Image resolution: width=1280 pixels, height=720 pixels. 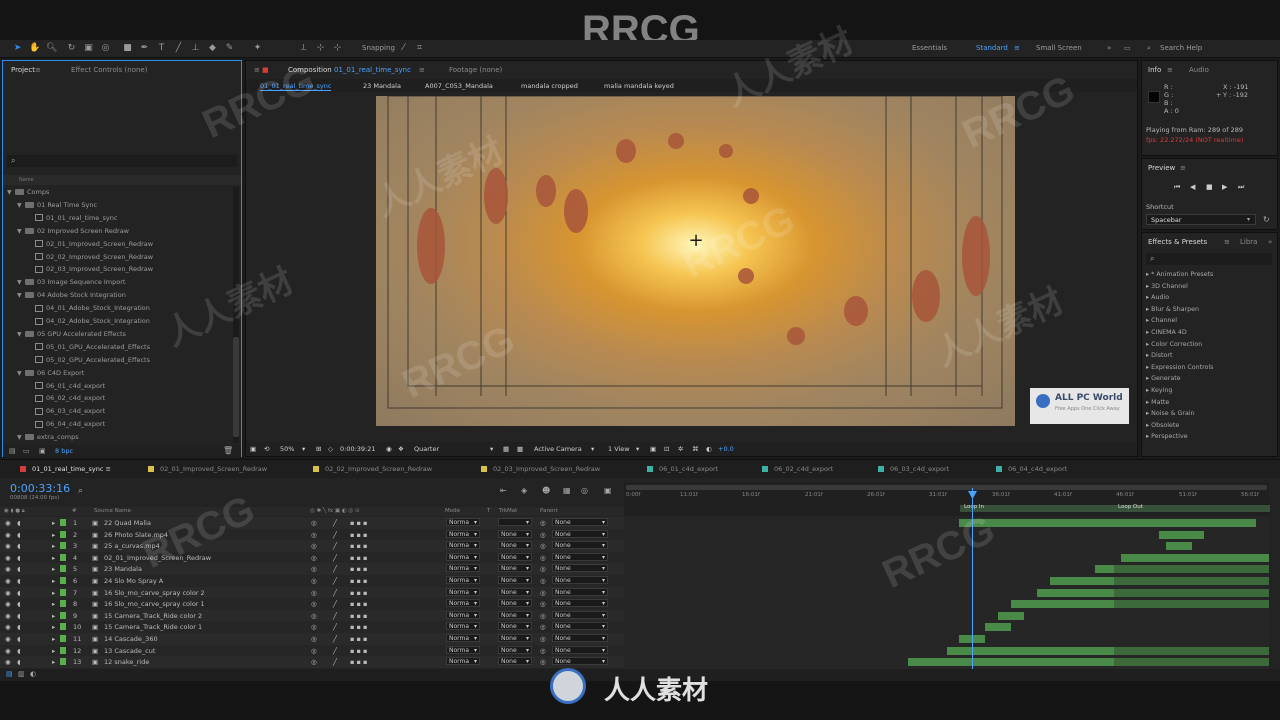 I want to click on toggle-modes-icon: ▥, so click(x=21, y=674).